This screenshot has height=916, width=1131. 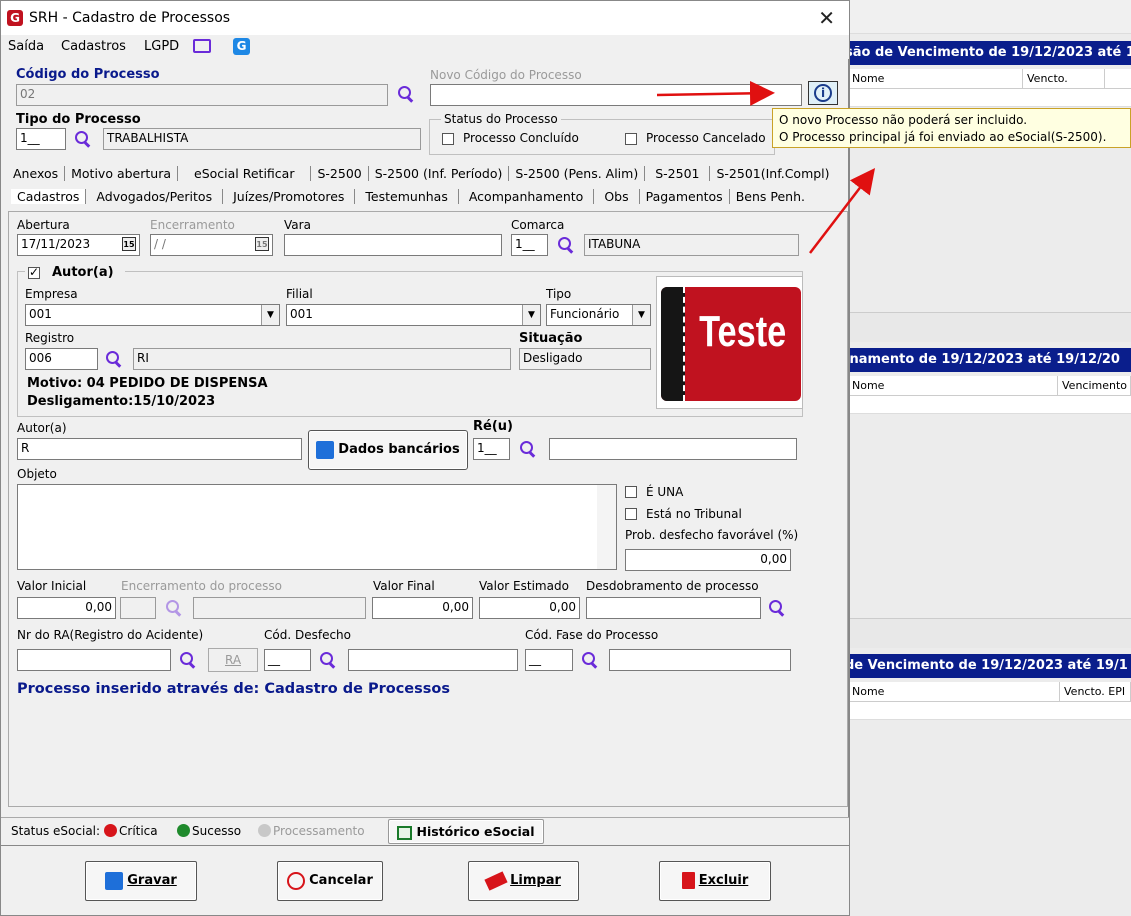 I want to click on annotation-arrows, so click(x=766, y=167).